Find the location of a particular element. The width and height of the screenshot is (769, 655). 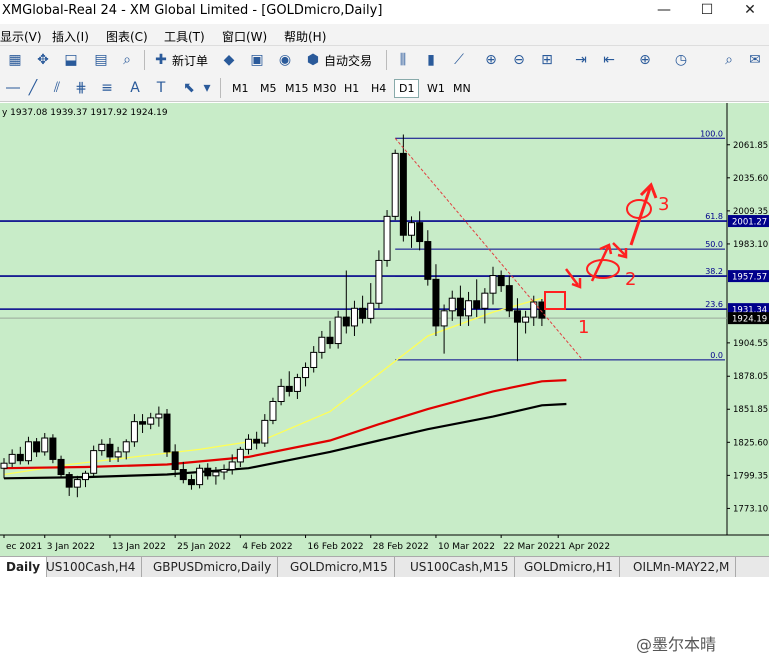

y-tick-label: 2035.60 is located at coordinates (750, 179).